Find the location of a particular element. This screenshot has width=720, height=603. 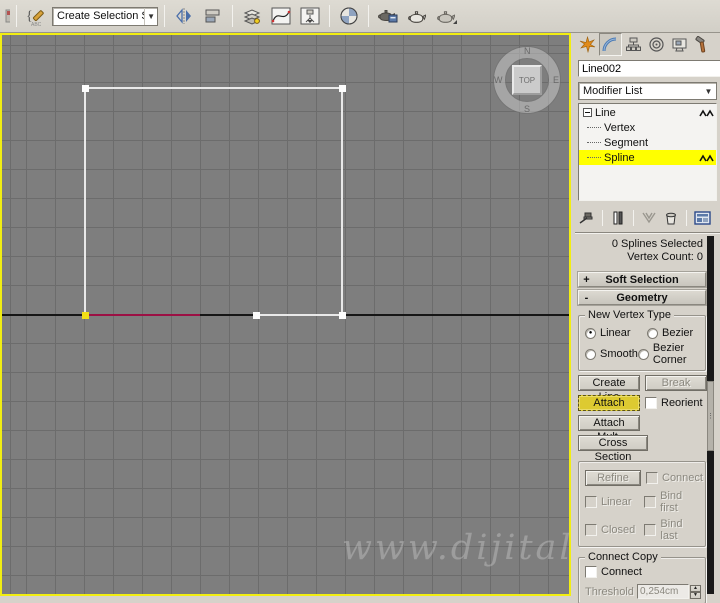

tab-motion is located at coordinates (656, 44).